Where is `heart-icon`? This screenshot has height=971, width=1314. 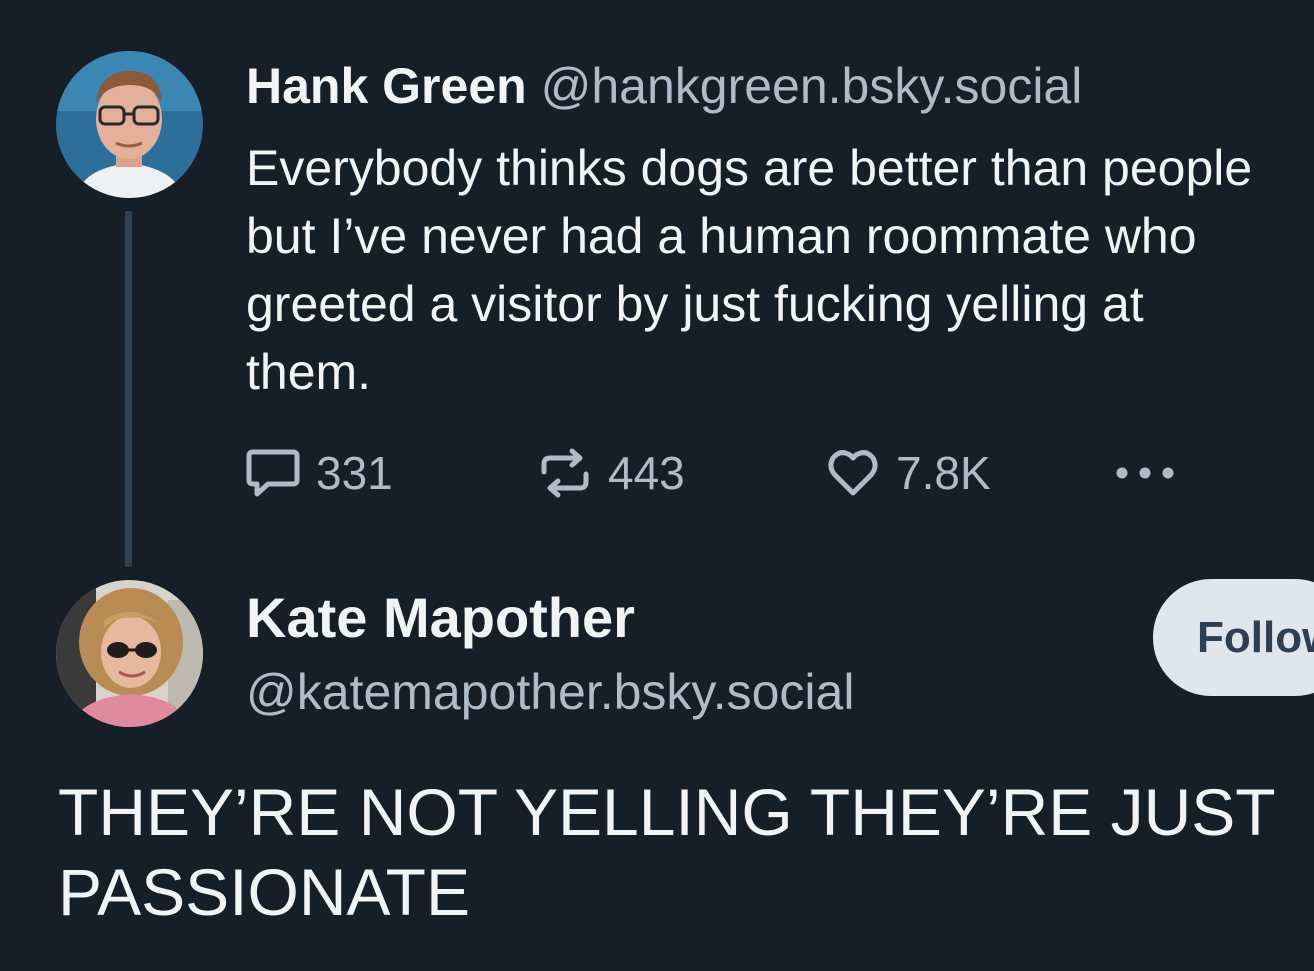 heart-icon is located at coordinates (853, 473).